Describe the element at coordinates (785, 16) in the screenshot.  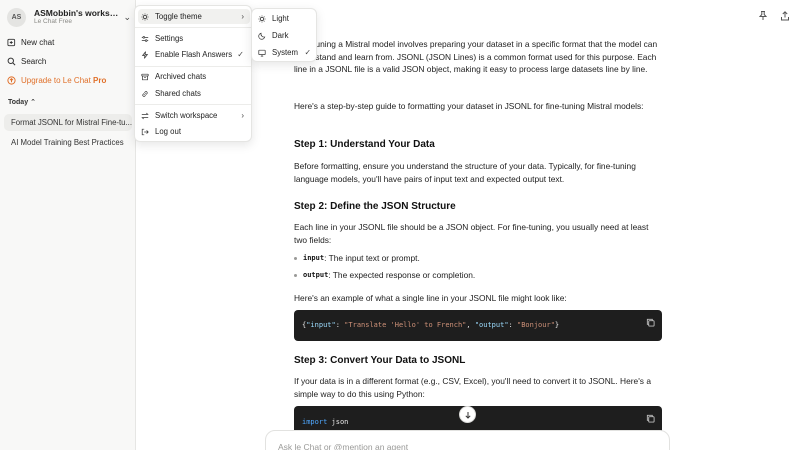
I see `share-icon` at that location.